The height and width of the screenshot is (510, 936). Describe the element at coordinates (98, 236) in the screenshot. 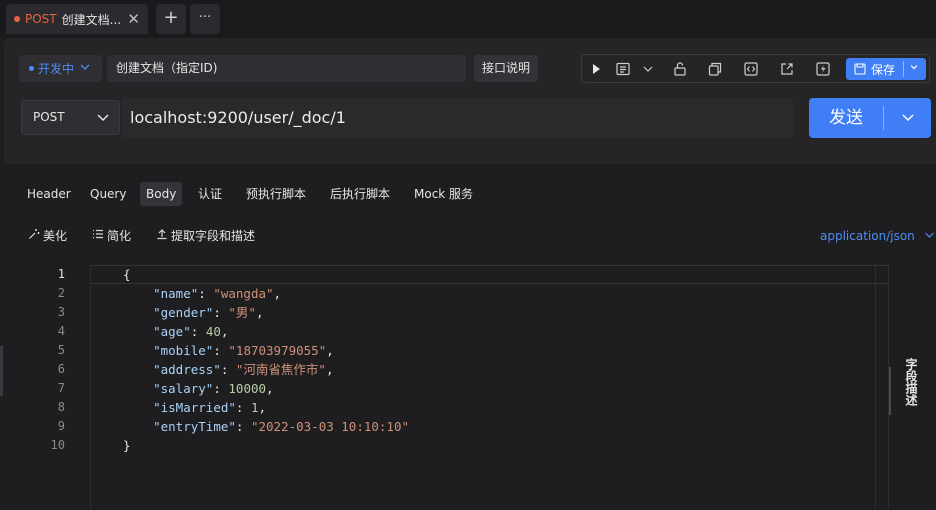

I see `list-icon` at that location.